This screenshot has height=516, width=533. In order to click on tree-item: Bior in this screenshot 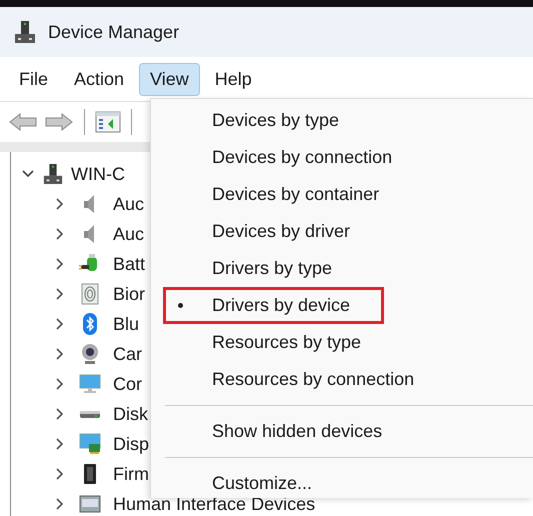, I will do `click(129, 294)`.